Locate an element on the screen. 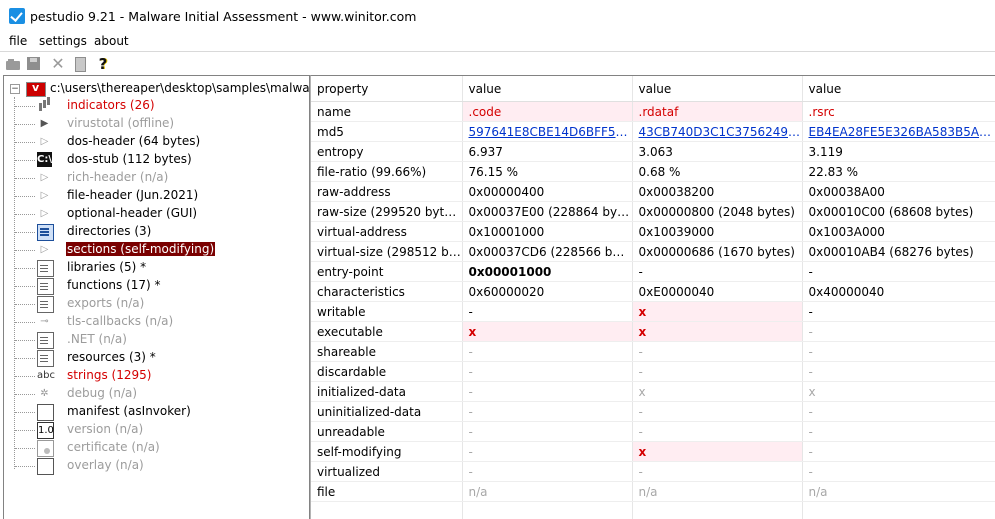 The height and width of the screenshot is (519, 995). tree-item: indicators (26) is located at coordinates (154, 106).